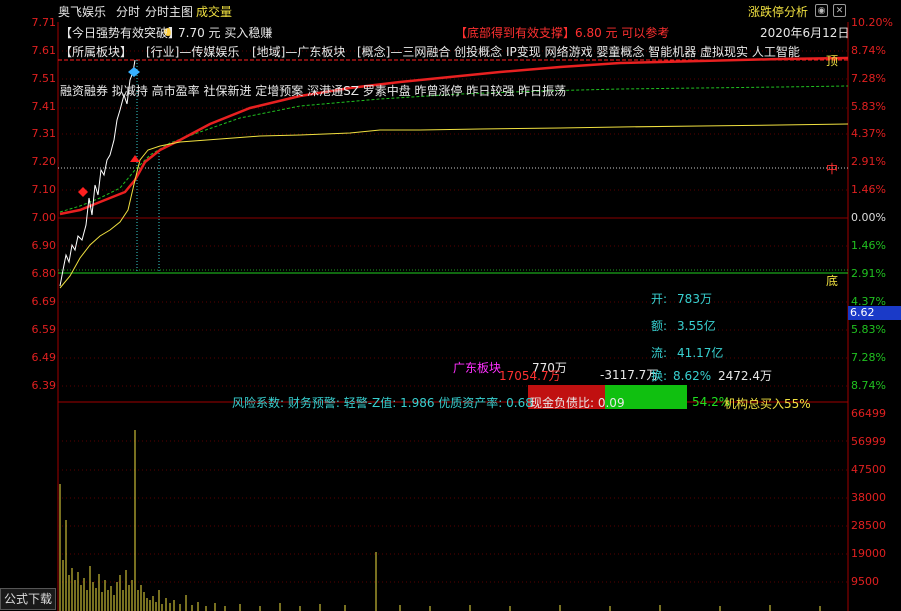  I want to click on sector-label: 【所属板块】, so click(96, 52).